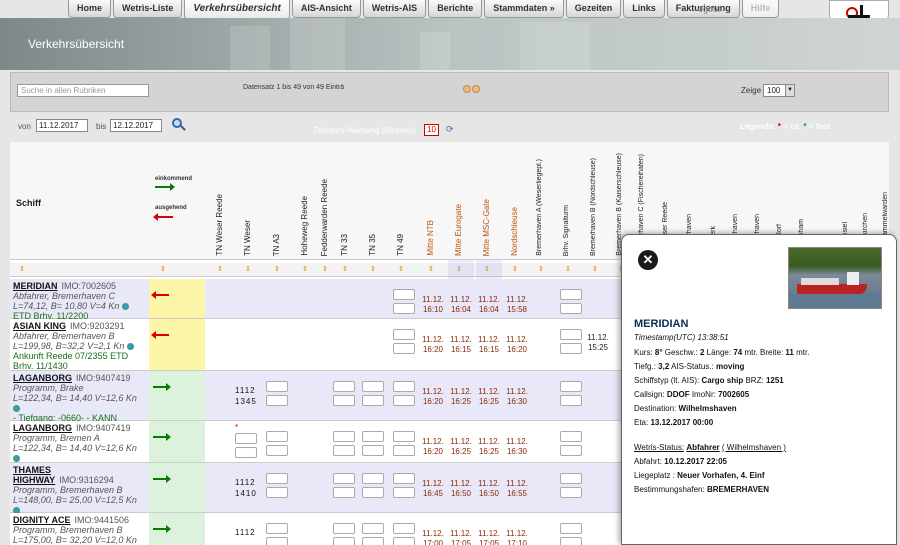  I want to click on tab-links: Links, so click(644, 9).